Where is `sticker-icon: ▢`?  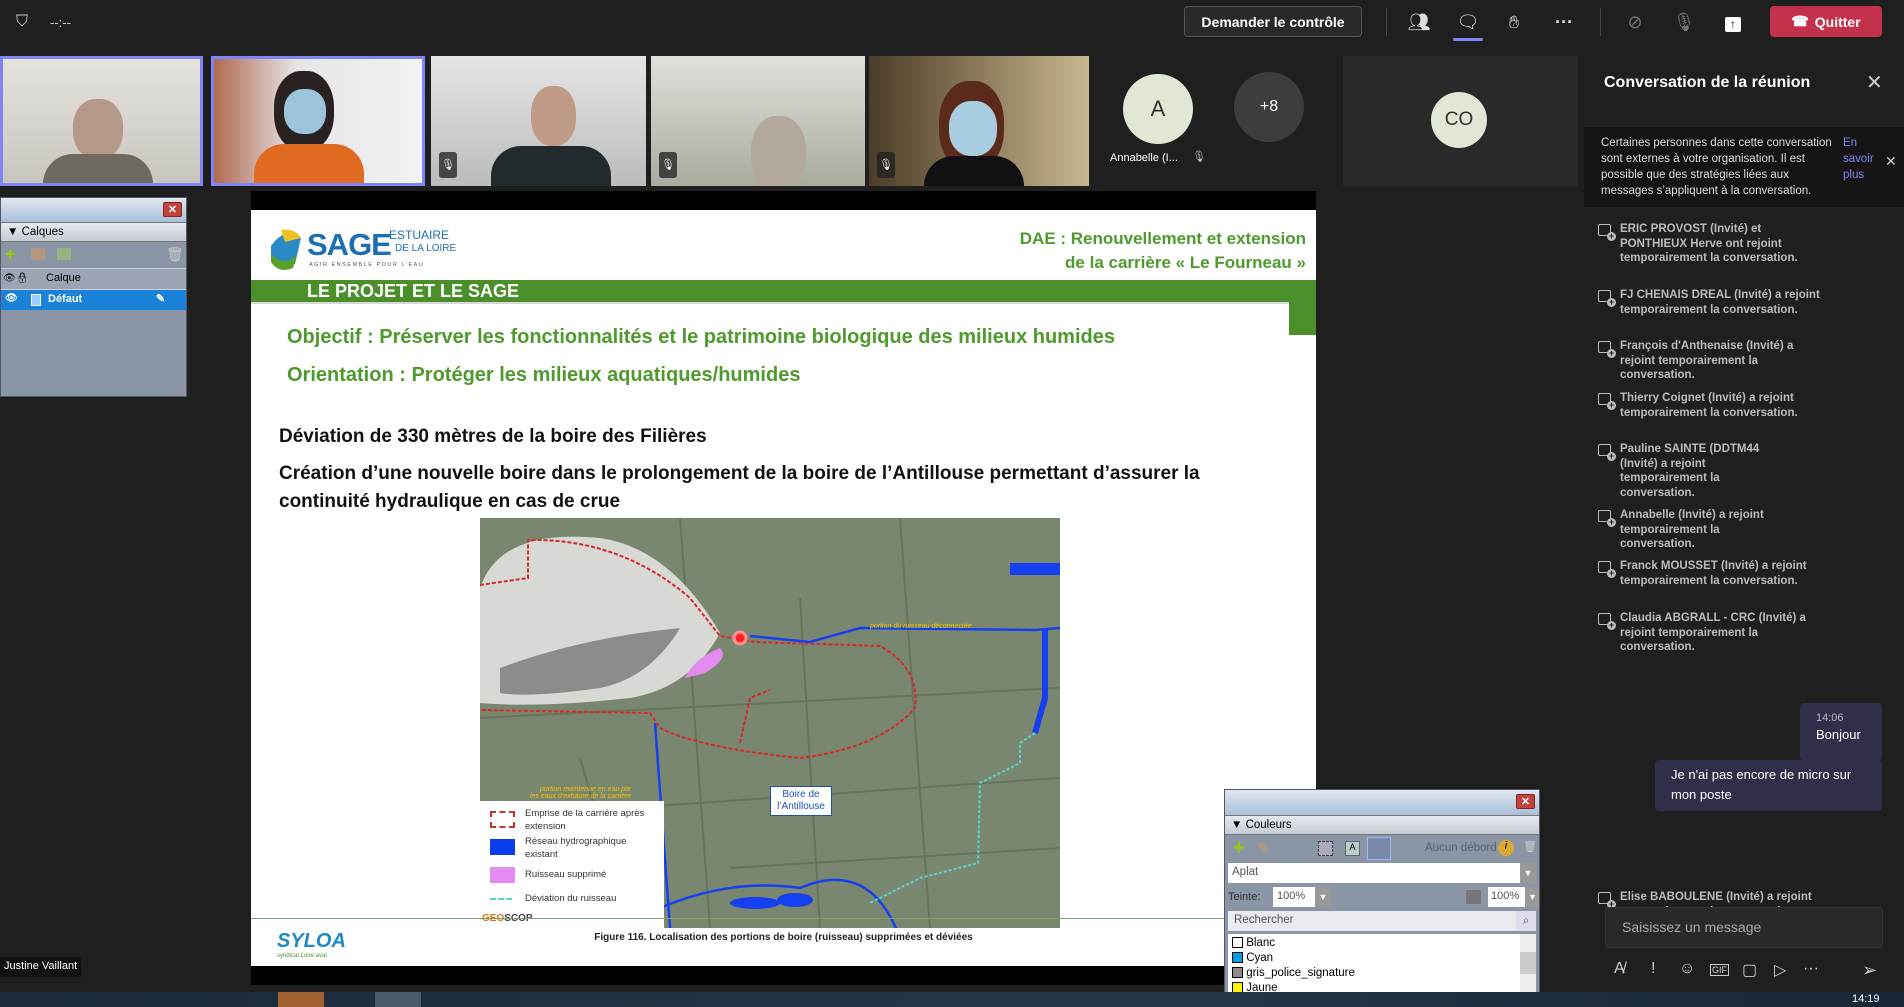
sticker-icon: ▢ is located at coordinates (1749, 970).